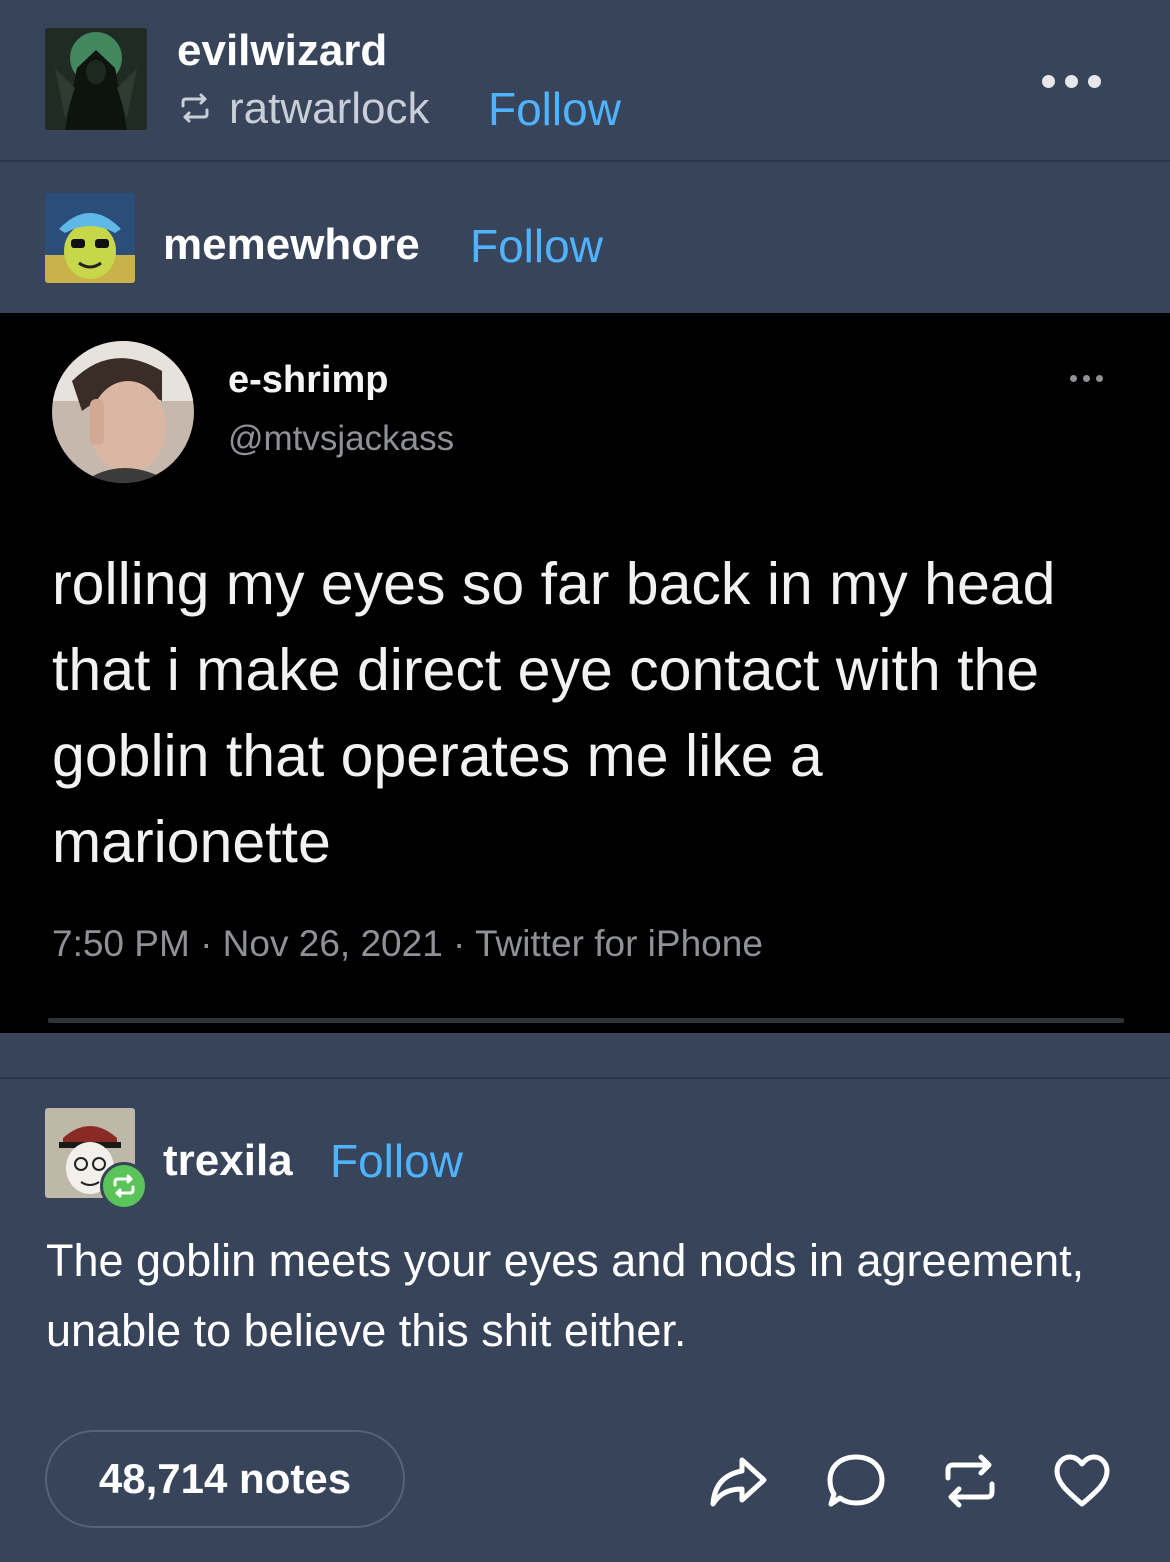 This screenshot has height=1562, width=1170. What do you see at coordinates (124, 1186) in the screenshot?
I see `reblog-badge-icon` at bounding box center [124, 1186].